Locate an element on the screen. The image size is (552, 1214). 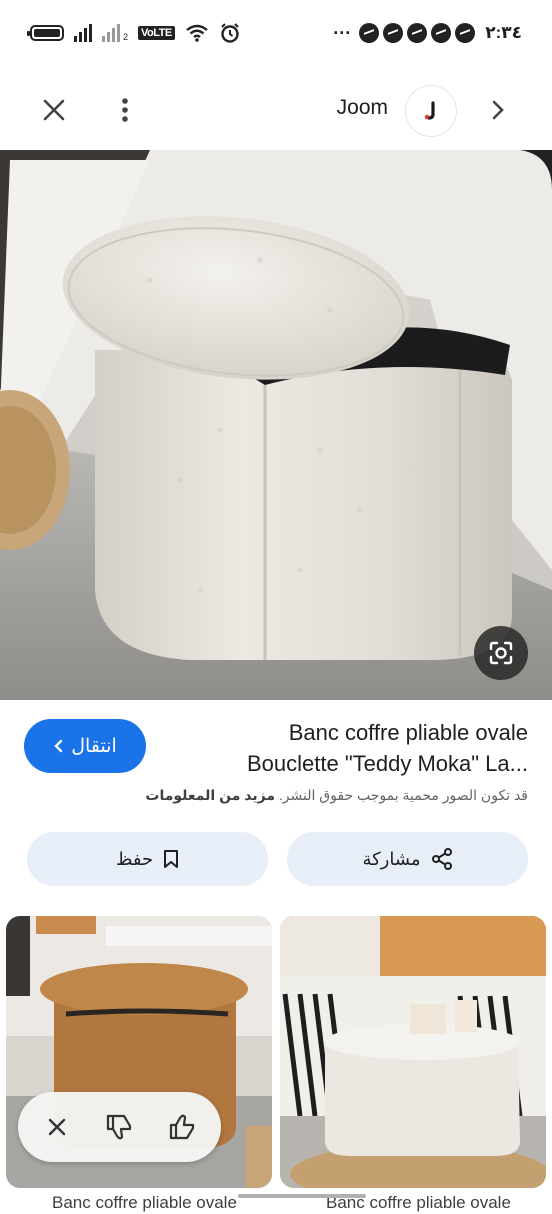
more-info-link: مزيد من المعلومات is located at coordinates (210, 795).